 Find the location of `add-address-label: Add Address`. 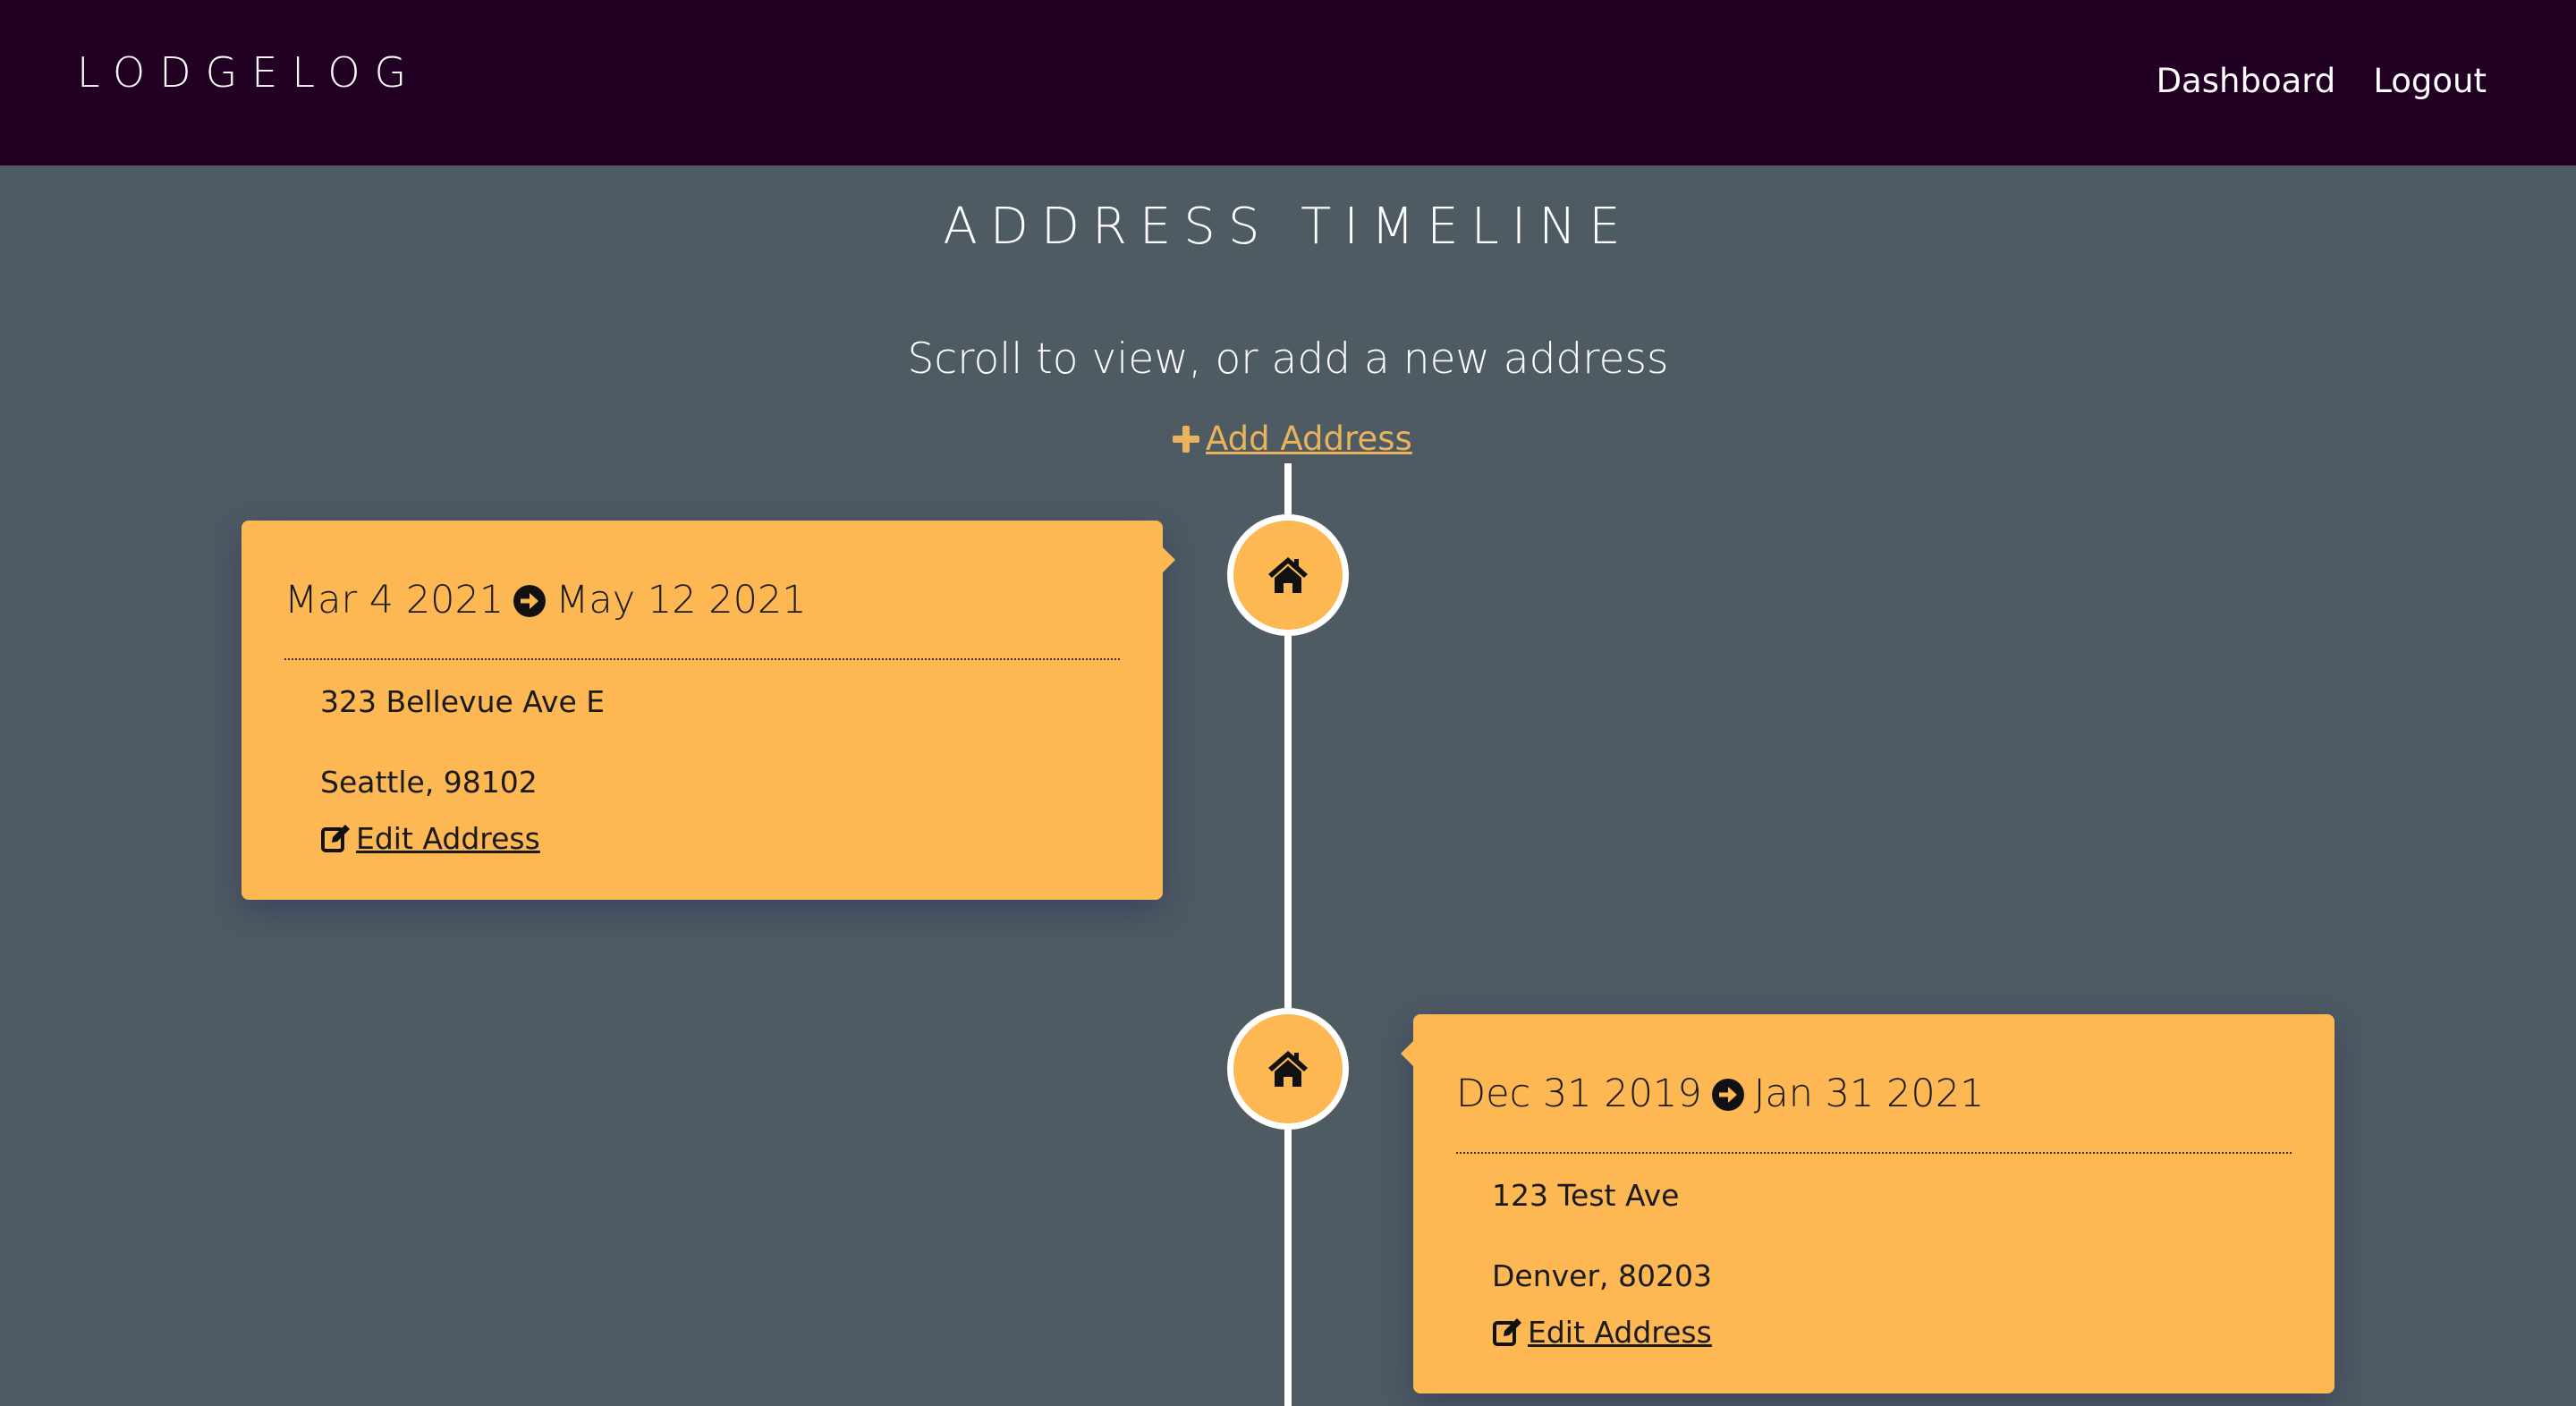

add-address-label: Add Address is located at coordinates (1309, 439).